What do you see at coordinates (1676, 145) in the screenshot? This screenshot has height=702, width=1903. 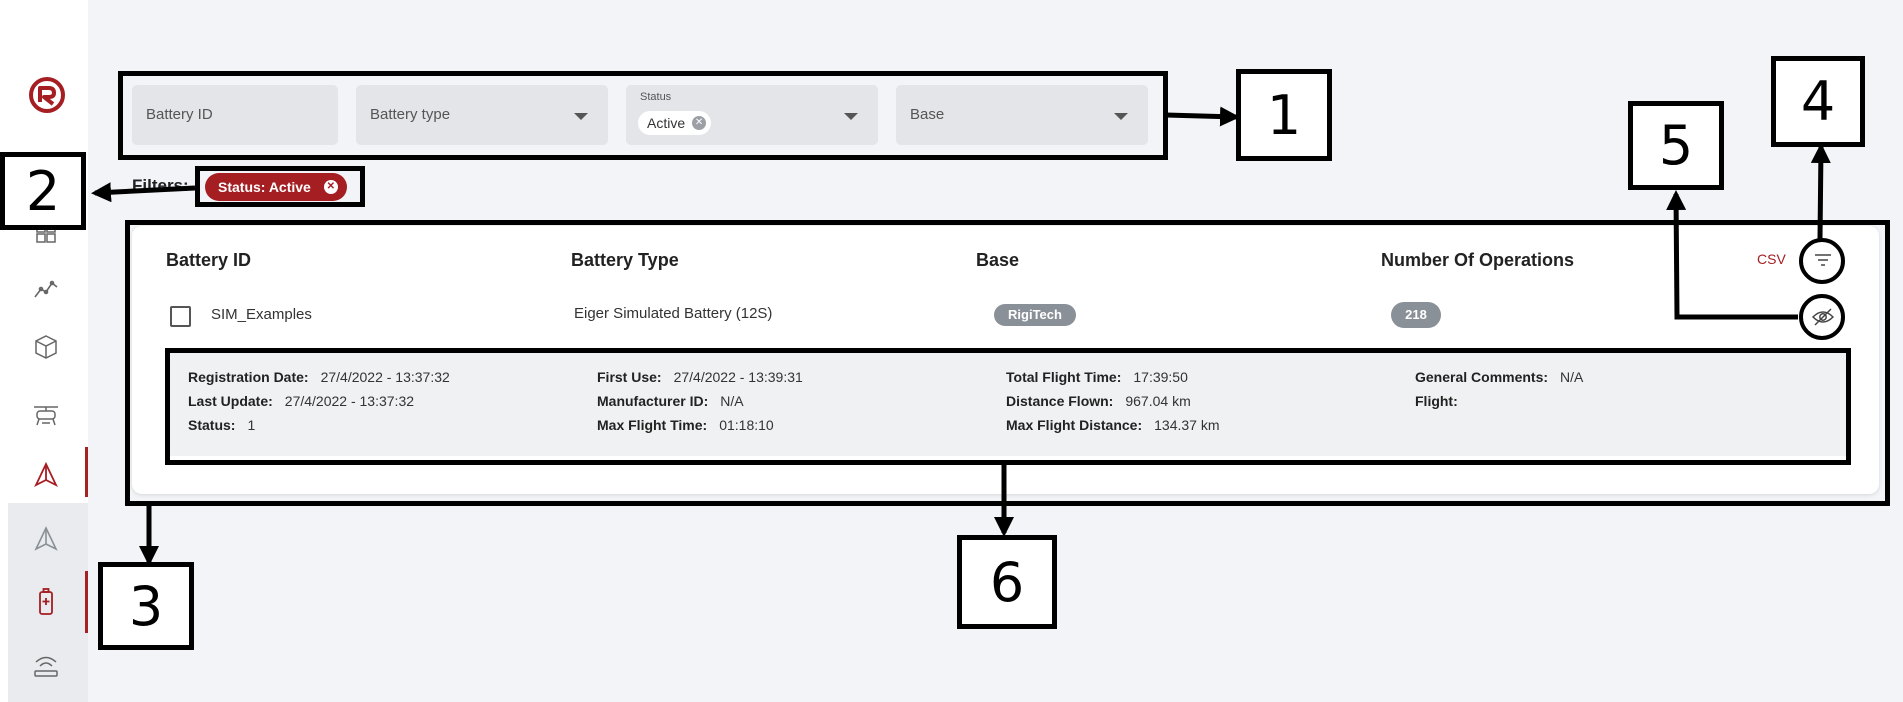 I see `annotation-number-5: 5` at bounding box center [1676, 145].